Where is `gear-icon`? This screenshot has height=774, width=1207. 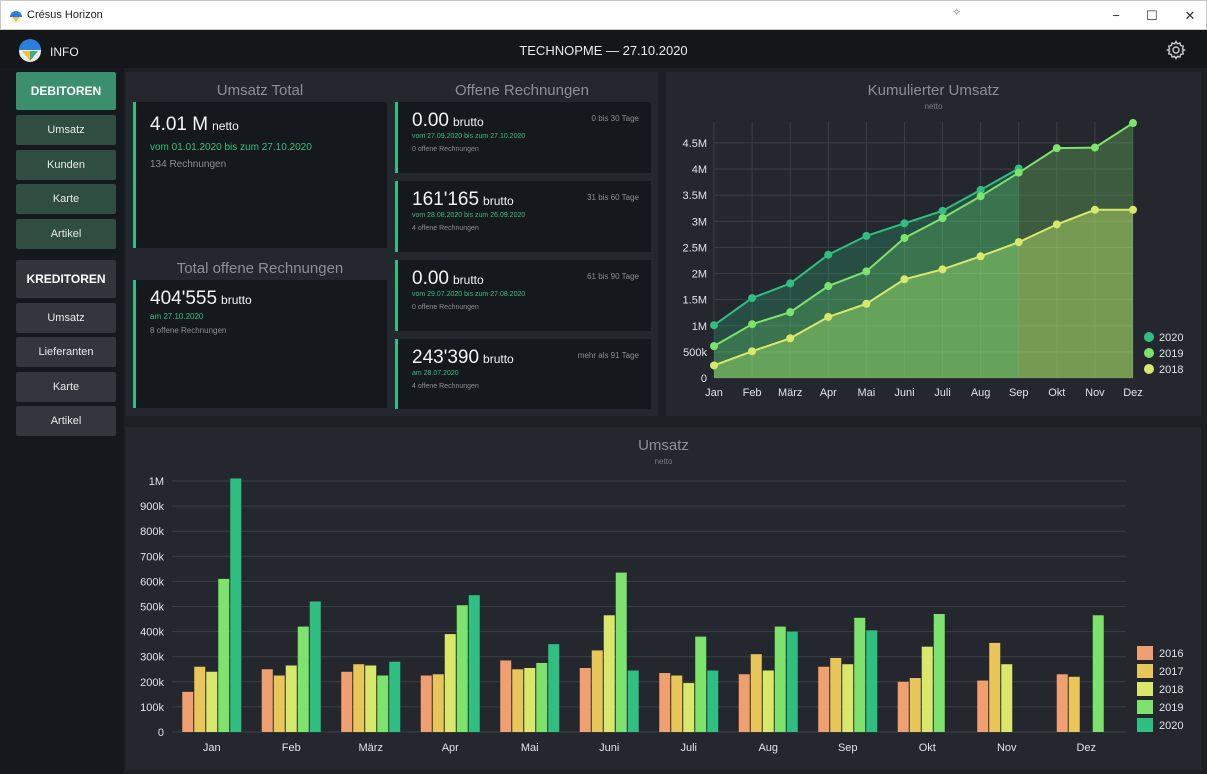 gear-icon is located at coordinates (1176, 50).